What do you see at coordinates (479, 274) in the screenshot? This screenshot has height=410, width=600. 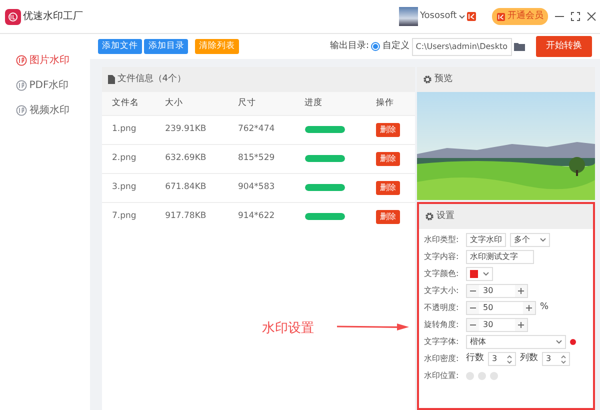 I see `color-picker` at bounding box center [479, 274].